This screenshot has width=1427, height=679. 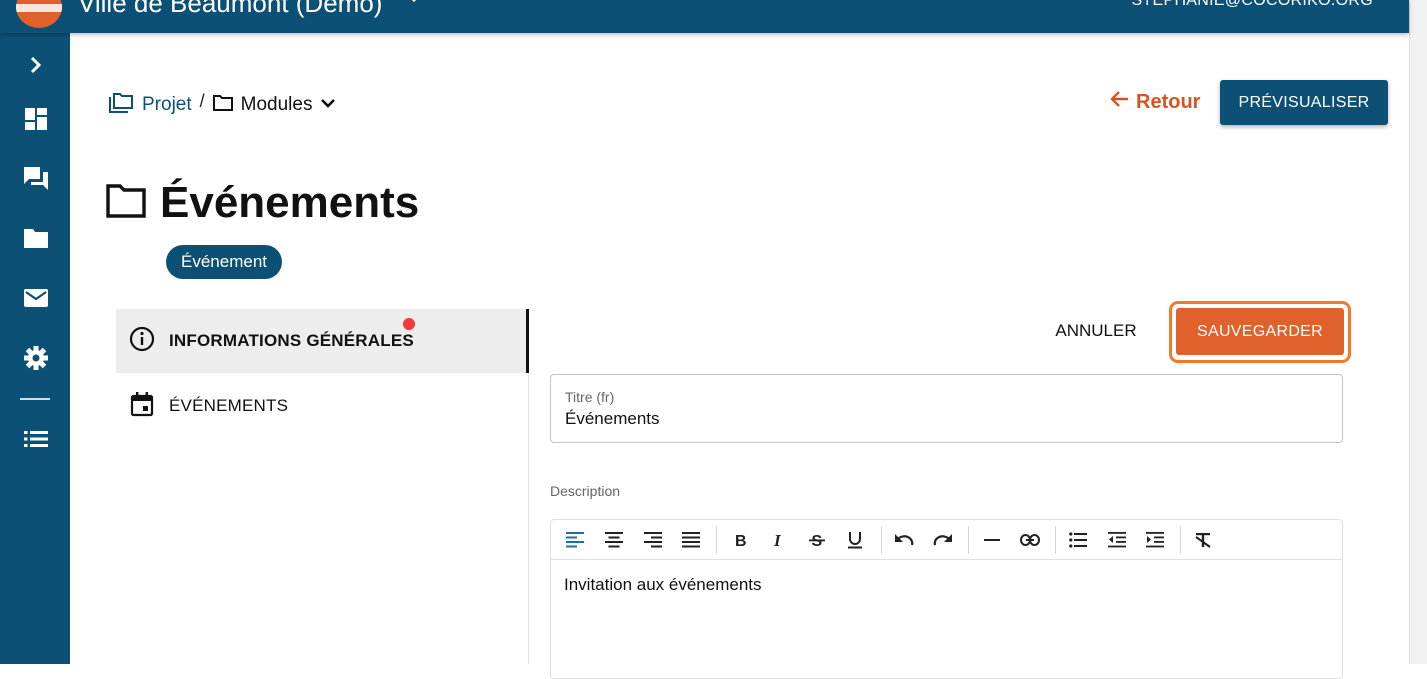 I want to click on redo-icon, so click(x=943, y=540).